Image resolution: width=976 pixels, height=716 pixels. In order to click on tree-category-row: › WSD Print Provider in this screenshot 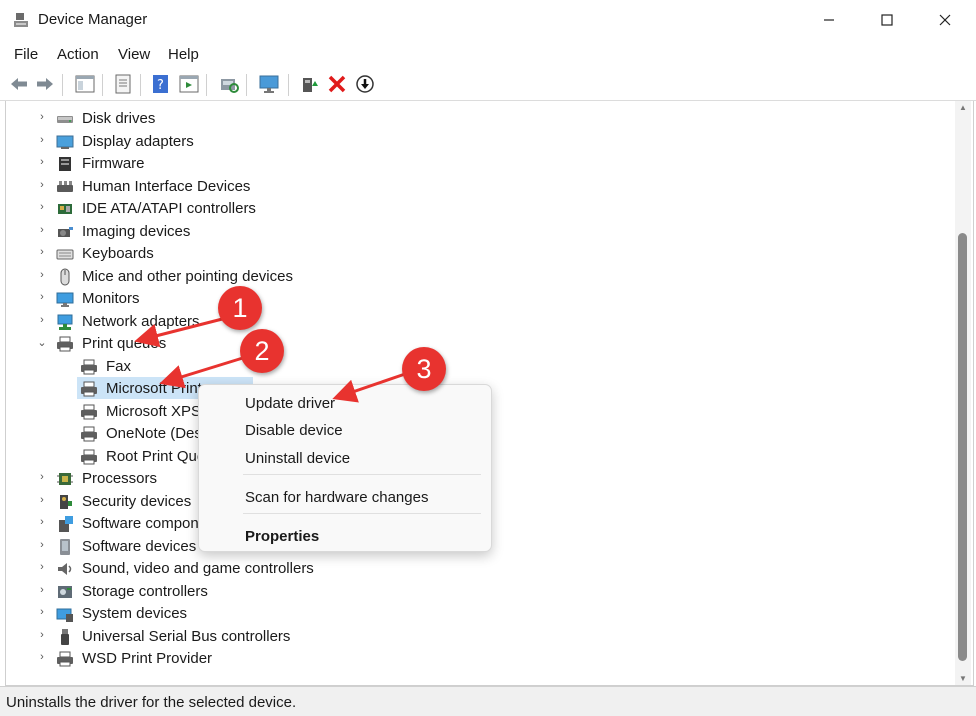, I will do `click(475, 659)`.